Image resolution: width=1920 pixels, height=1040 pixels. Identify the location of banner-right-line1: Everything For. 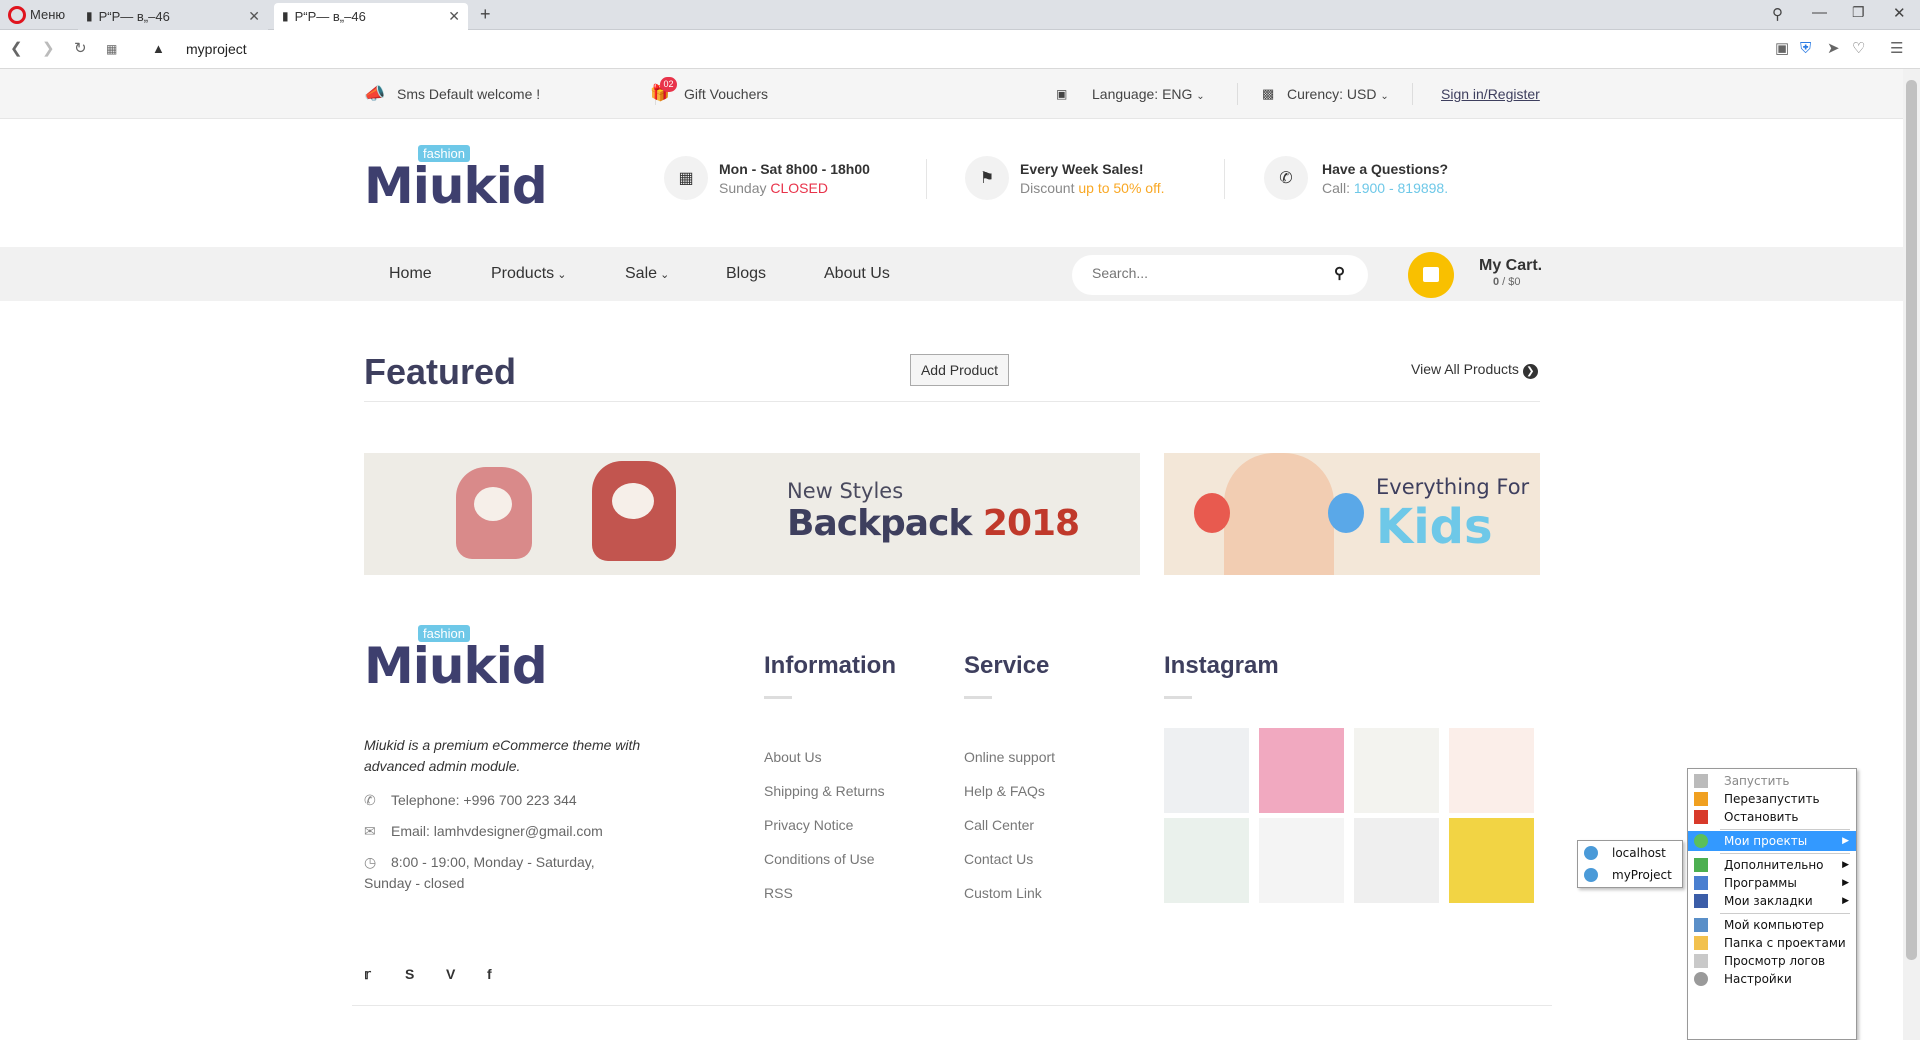
(1453, 487).